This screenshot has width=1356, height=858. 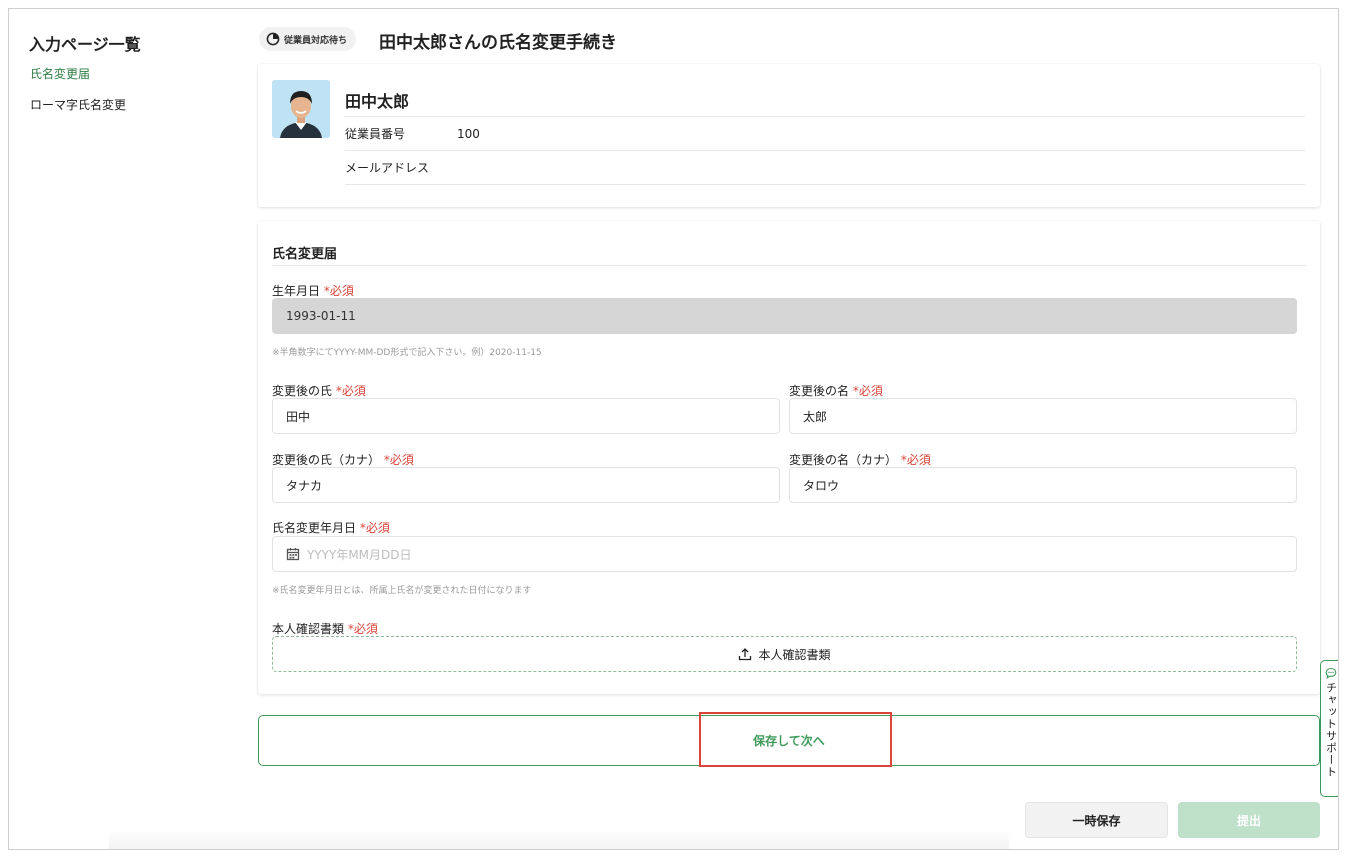 What do you see at coordinates (1043, 485) in the screenshot?
I see `first-name-kana-input: タロウ` at bounding box center [1043, 485].